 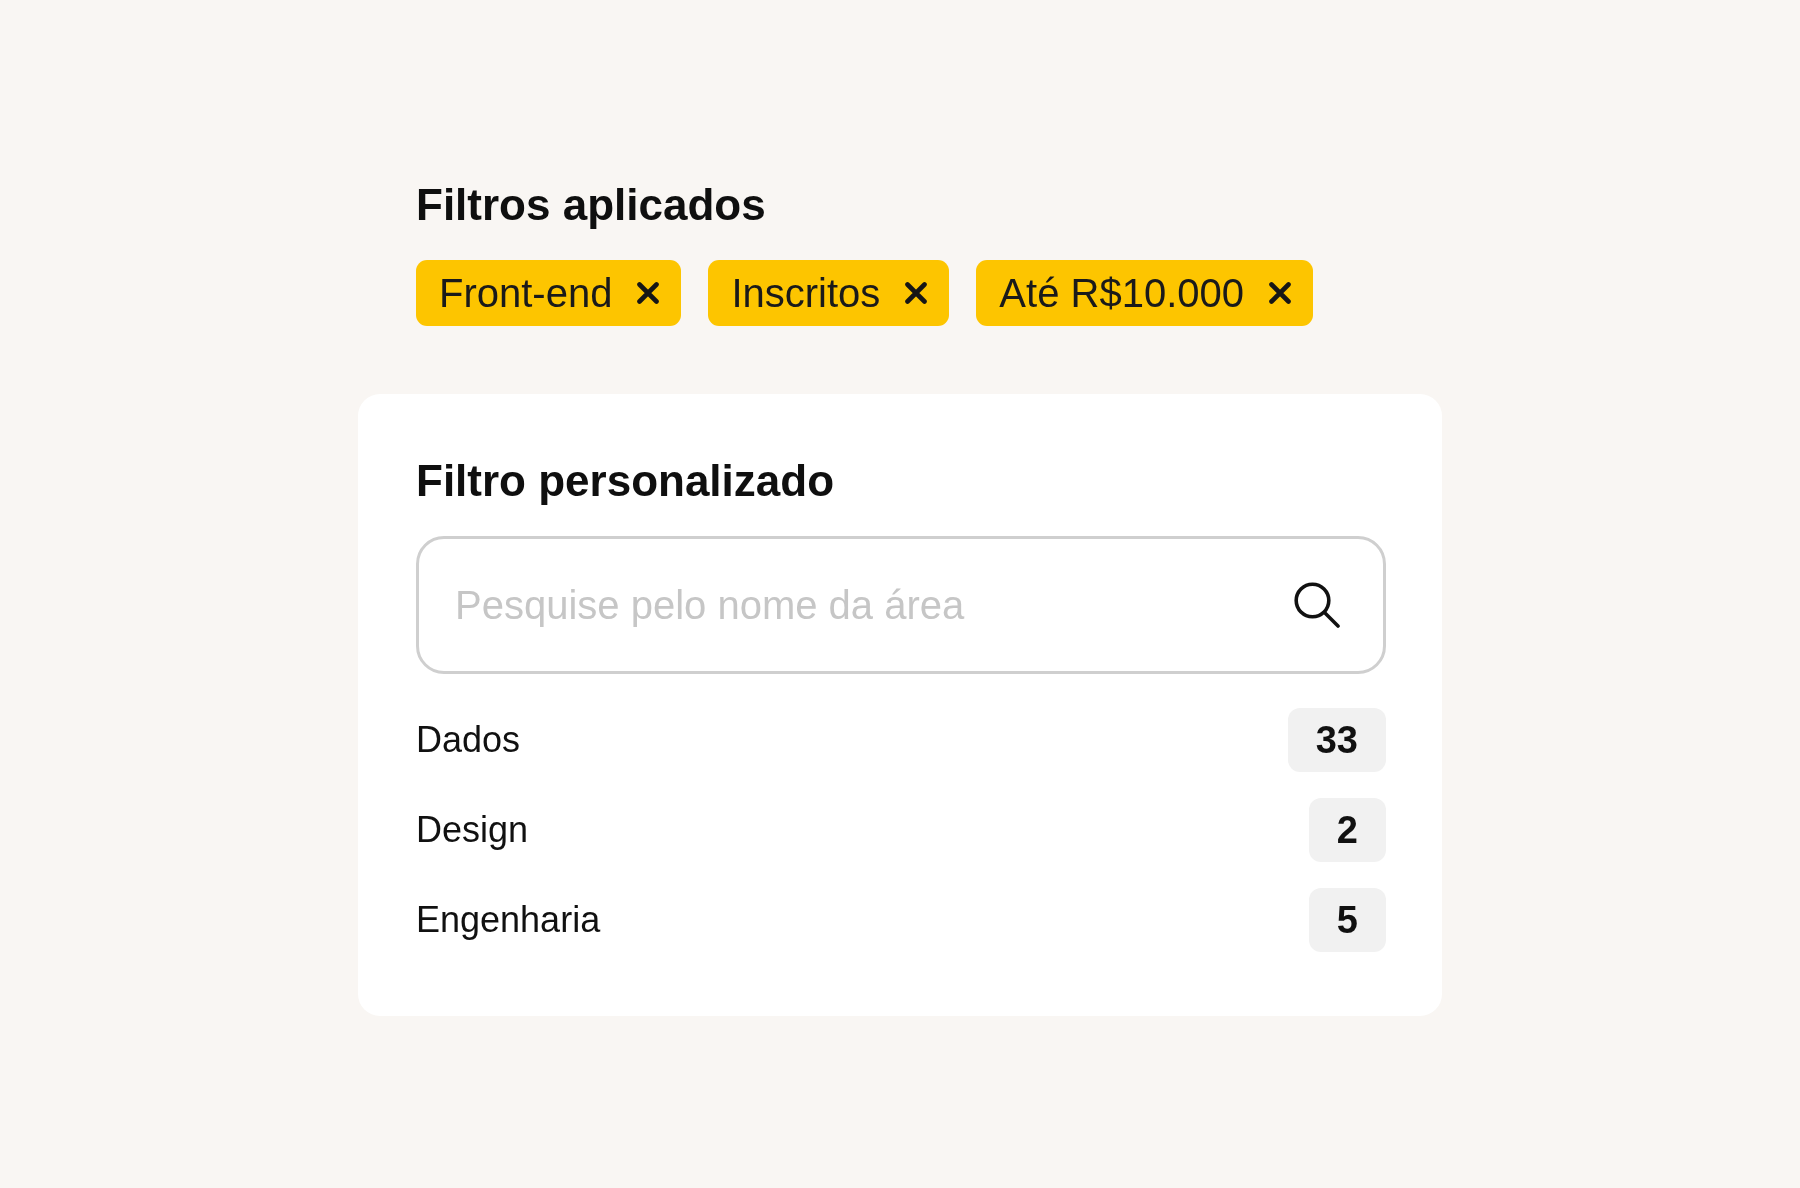 What do you see at coordinates (625, 481) in the screenshot?
I see `card-title: Filtro personalizado` at bounding box center [625, 481].